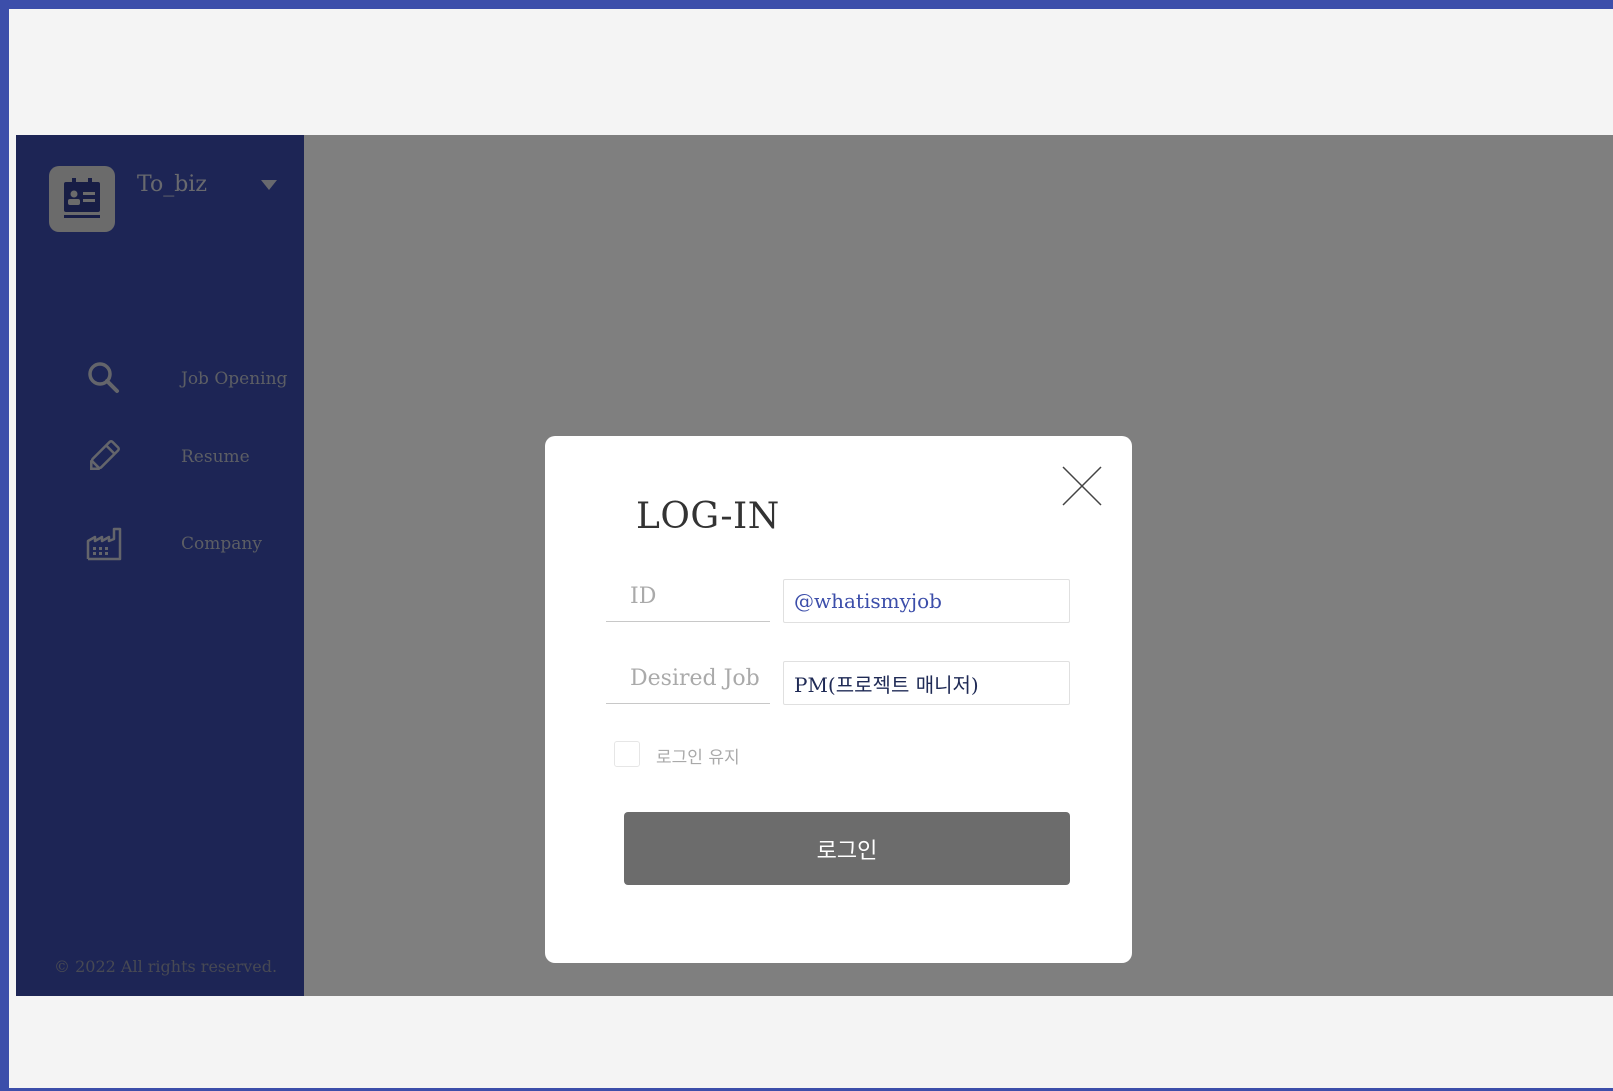  I want to click on desired-job-label-text: Desired Job, so click(695, 678).